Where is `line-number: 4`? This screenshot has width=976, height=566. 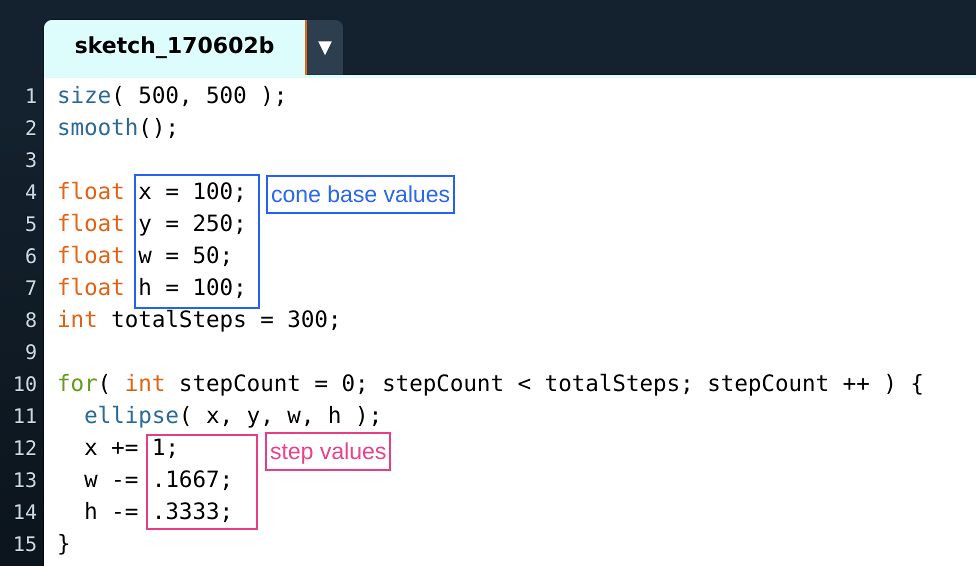 line-number: 4 is located at coordinates (31, 192).